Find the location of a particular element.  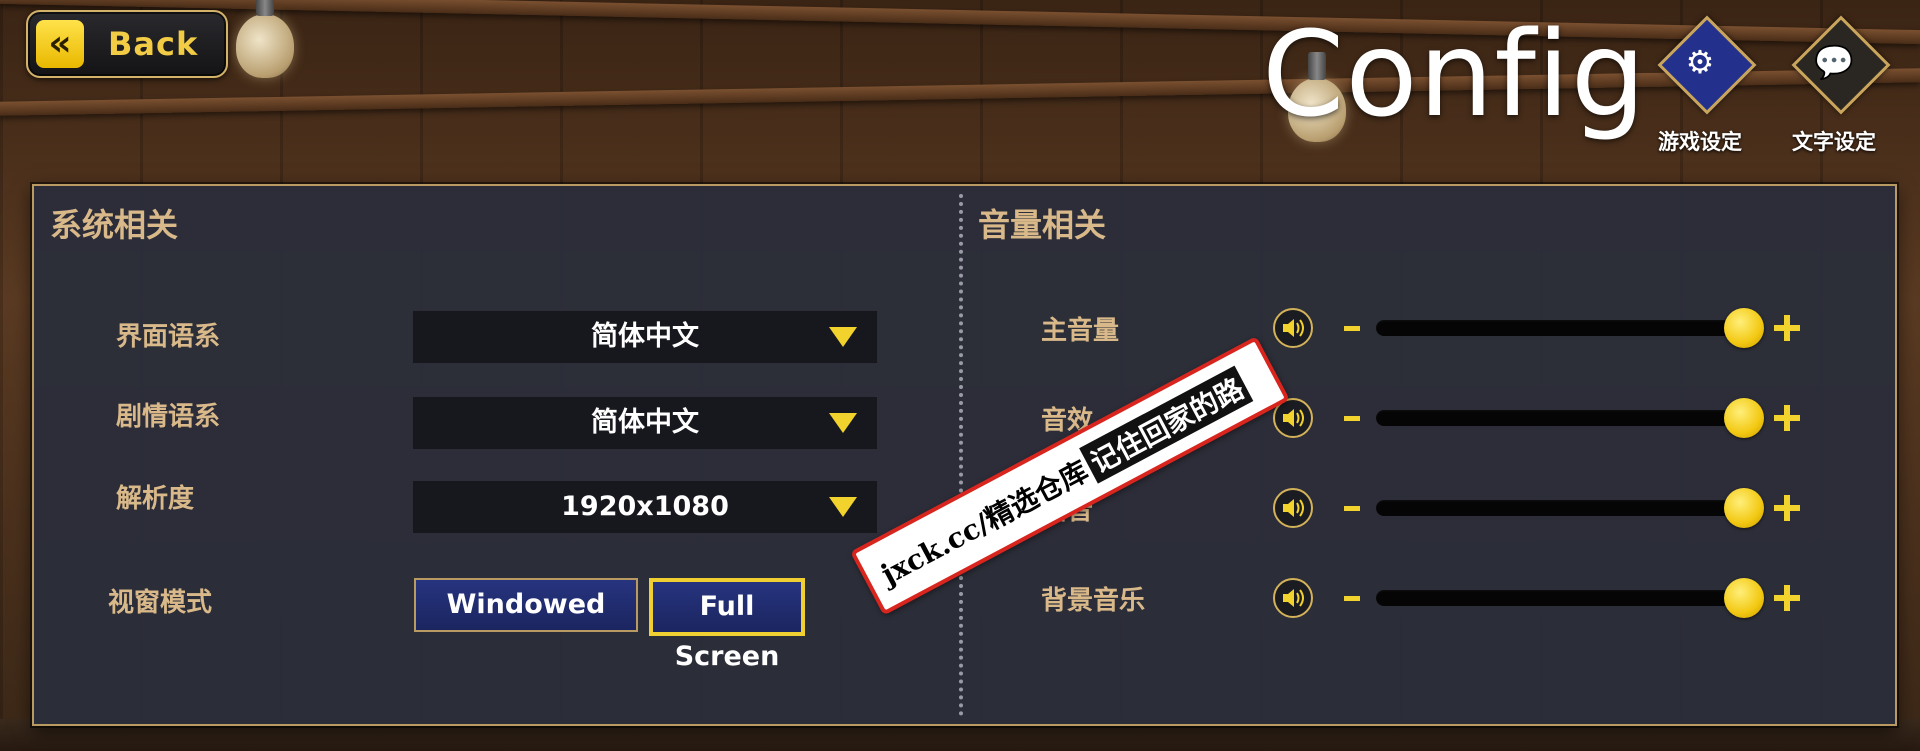

tab-game-settings: ⚙ 游戏设定 is located at coordinates (1701, 84).